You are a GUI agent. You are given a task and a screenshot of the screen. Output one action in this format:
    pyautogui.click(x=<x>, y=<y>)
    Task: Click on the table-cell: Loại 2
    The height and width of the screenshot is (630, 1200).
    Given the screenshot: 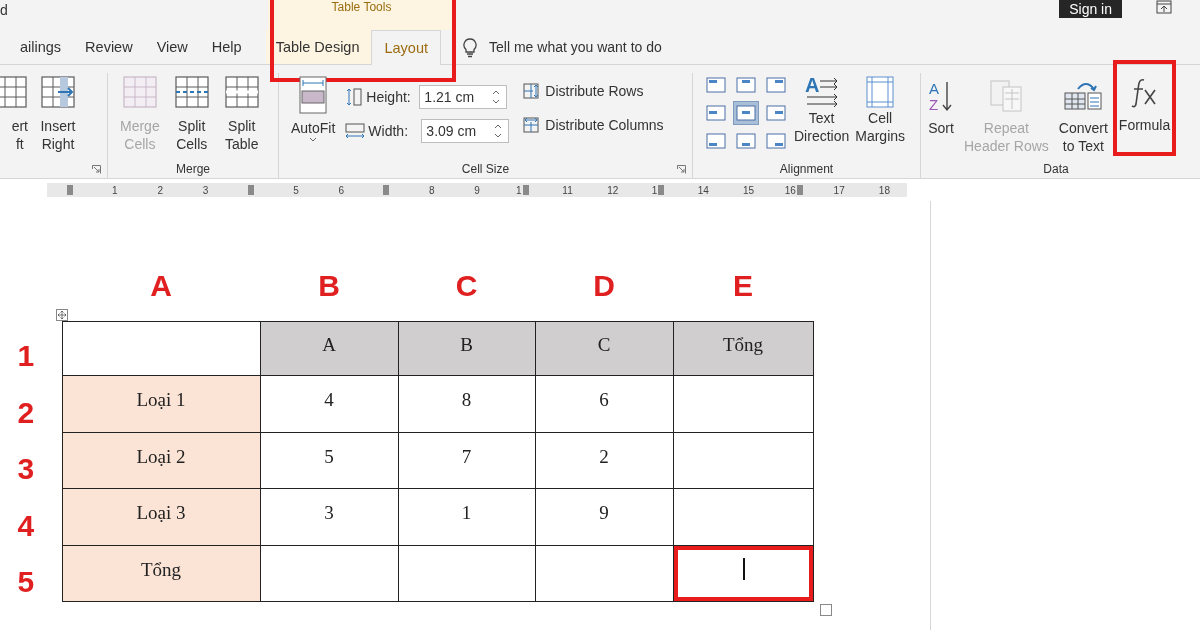 What is the action you would take?
    pyautogui.click(x=161, y=460)
    